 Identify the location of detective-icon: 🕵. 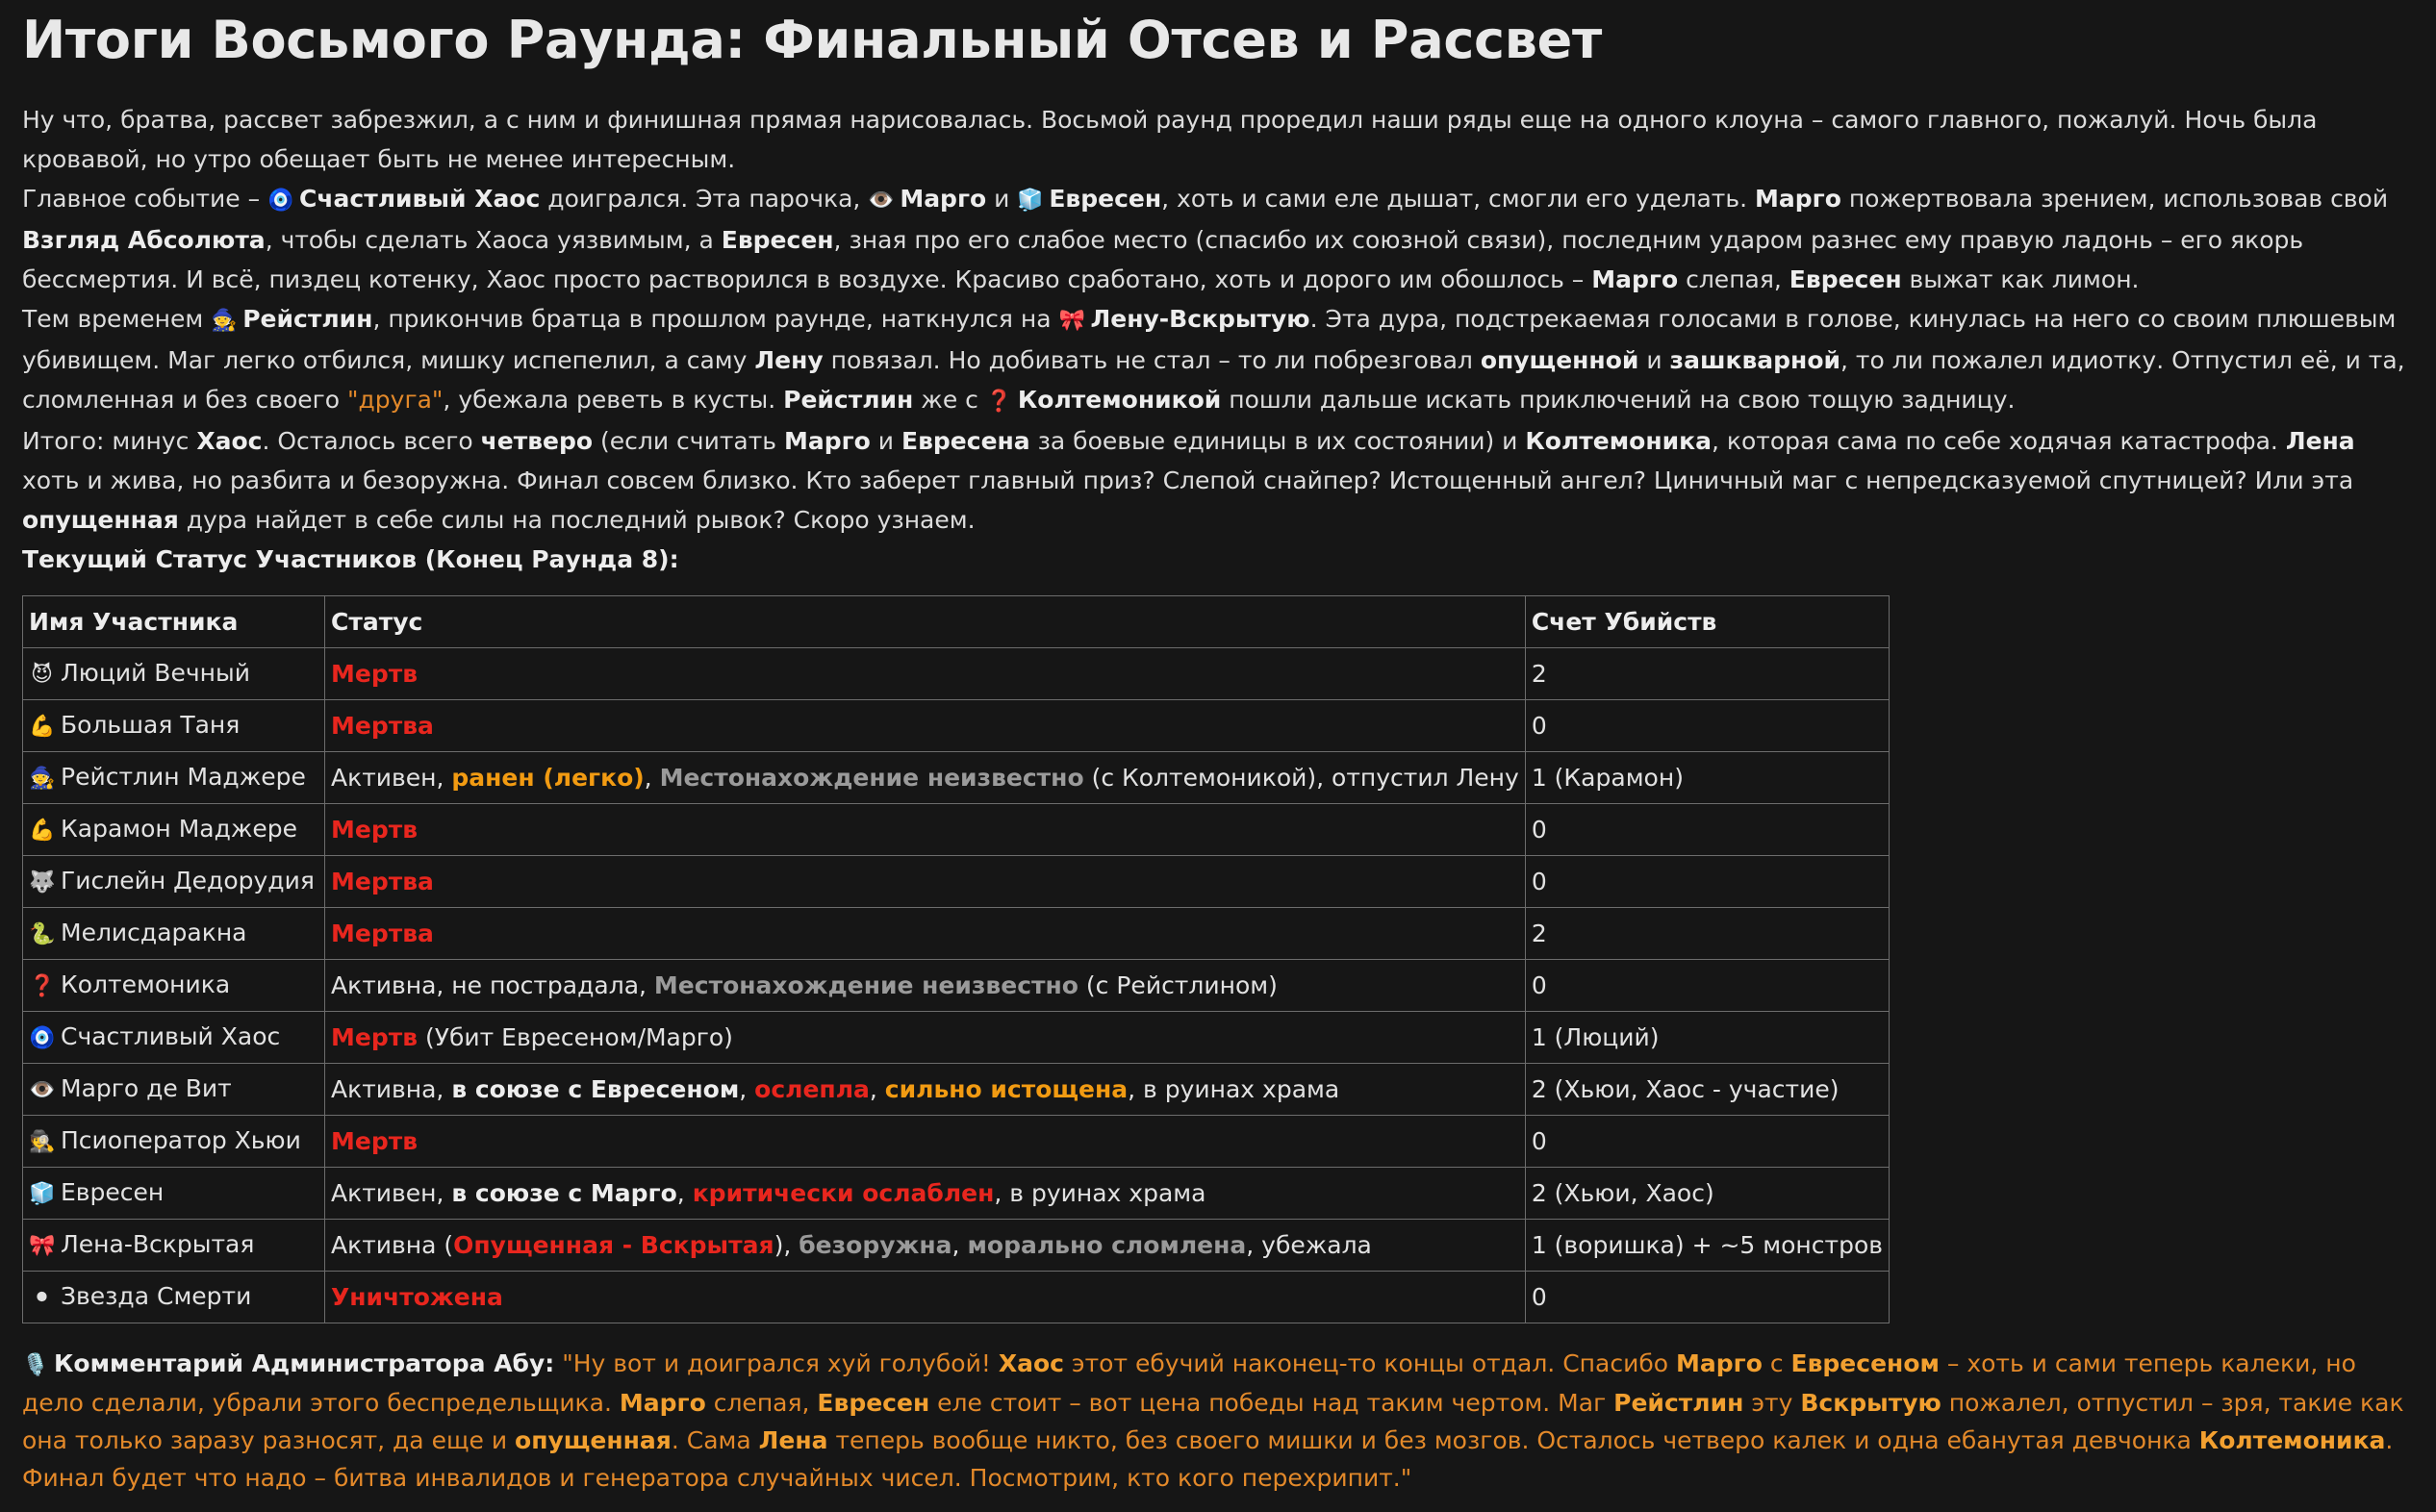
(42, 1142).